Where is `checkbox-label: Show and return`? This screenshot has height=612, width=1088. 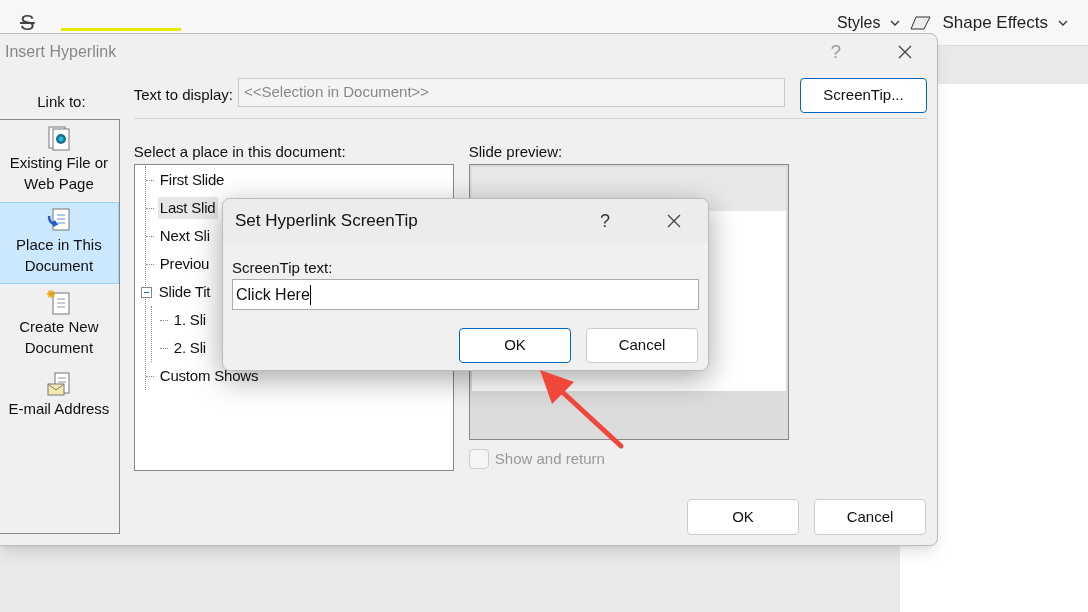 checkbox-label: Show and return is located at coordinates (549, 459).